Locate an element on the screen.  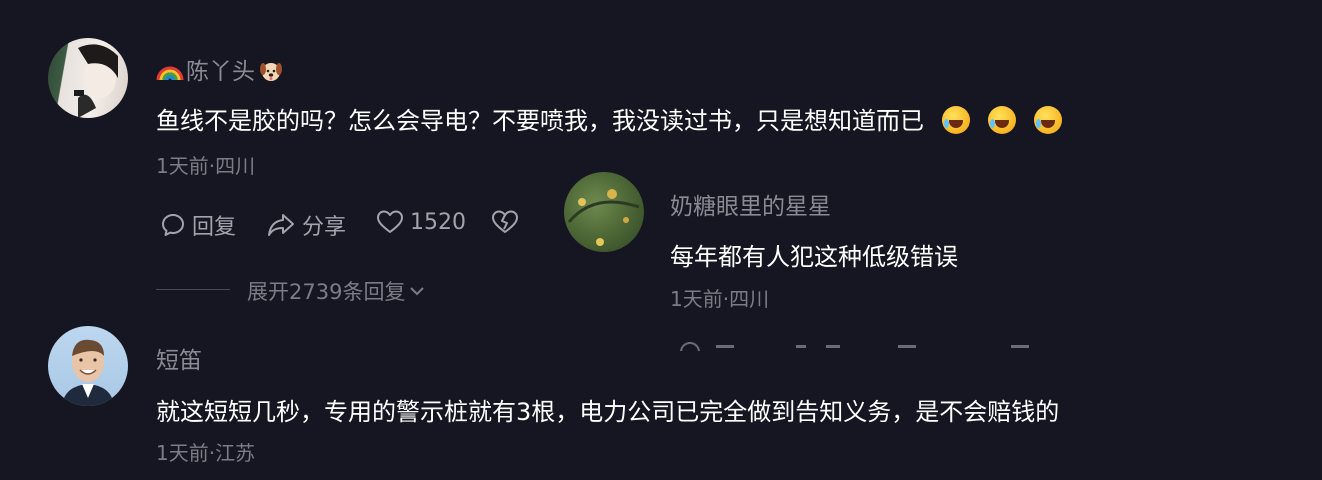
comment-text: 就这短短几秒，专用的警示桩就有3根，电力公司已完全做到告知义务，是不会赔钱的 is located at coordinates (608, 412).